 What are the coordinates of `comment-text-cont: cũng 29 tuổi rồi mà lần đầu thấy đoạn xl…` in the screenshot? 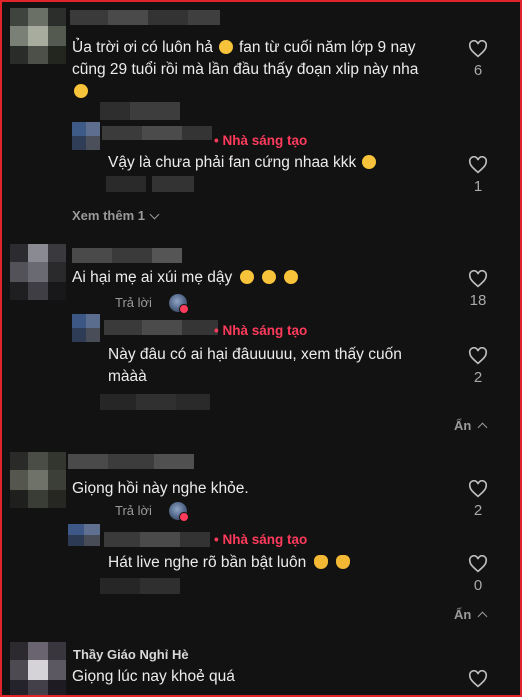 It's located at (245, 69).